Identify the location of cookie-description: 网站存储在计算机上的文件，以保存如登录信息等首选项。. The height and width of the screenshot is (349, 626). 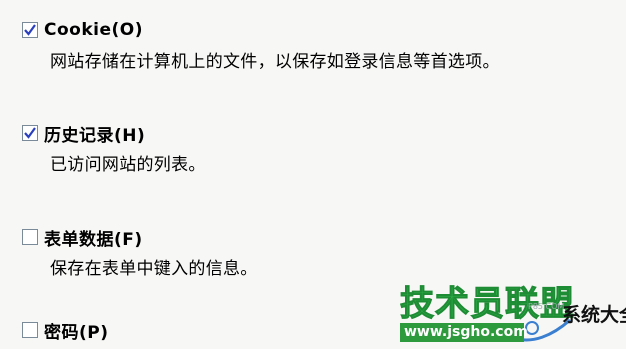
(275, 62).